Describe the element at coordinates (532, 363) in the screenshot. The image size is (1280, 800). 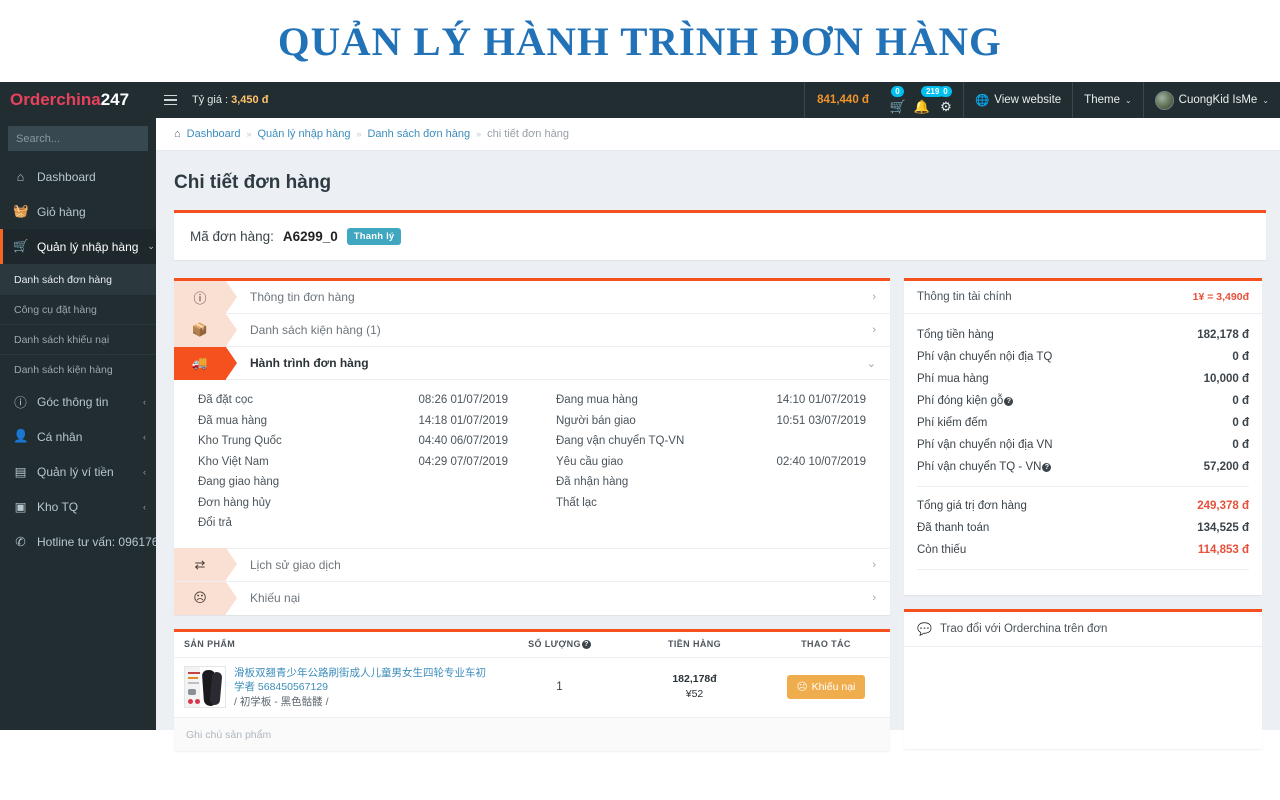
I see `accordion-hanh-trinh-don-hang: 🚚 Hành trình đơn hàng ⌄` at that location.